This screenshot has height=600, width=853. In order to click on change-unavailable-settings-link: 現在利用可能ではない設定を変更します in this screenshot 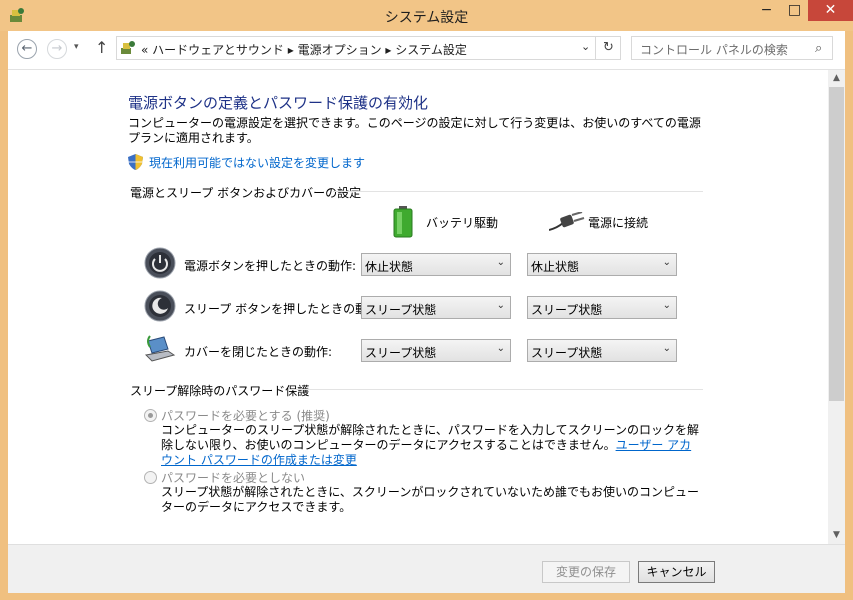, I will do `click(257, 162)`.